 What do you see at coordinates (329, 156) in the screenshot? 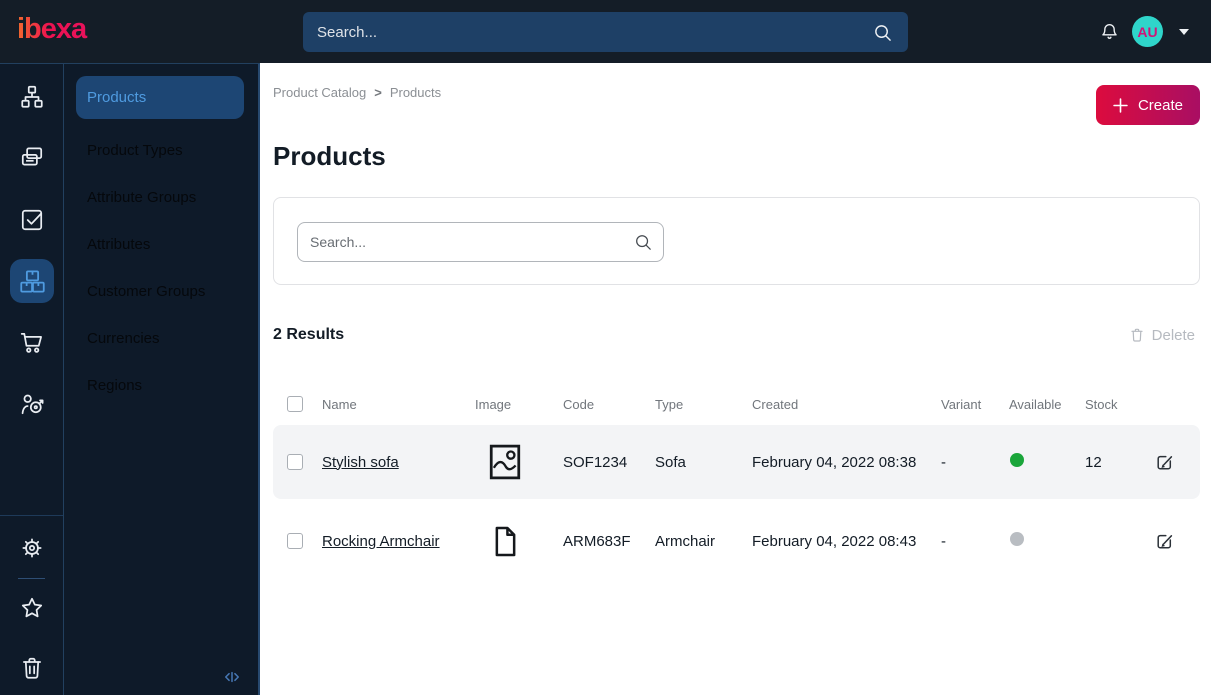
I see `page-title: Products` at bounding box center [329, 156].